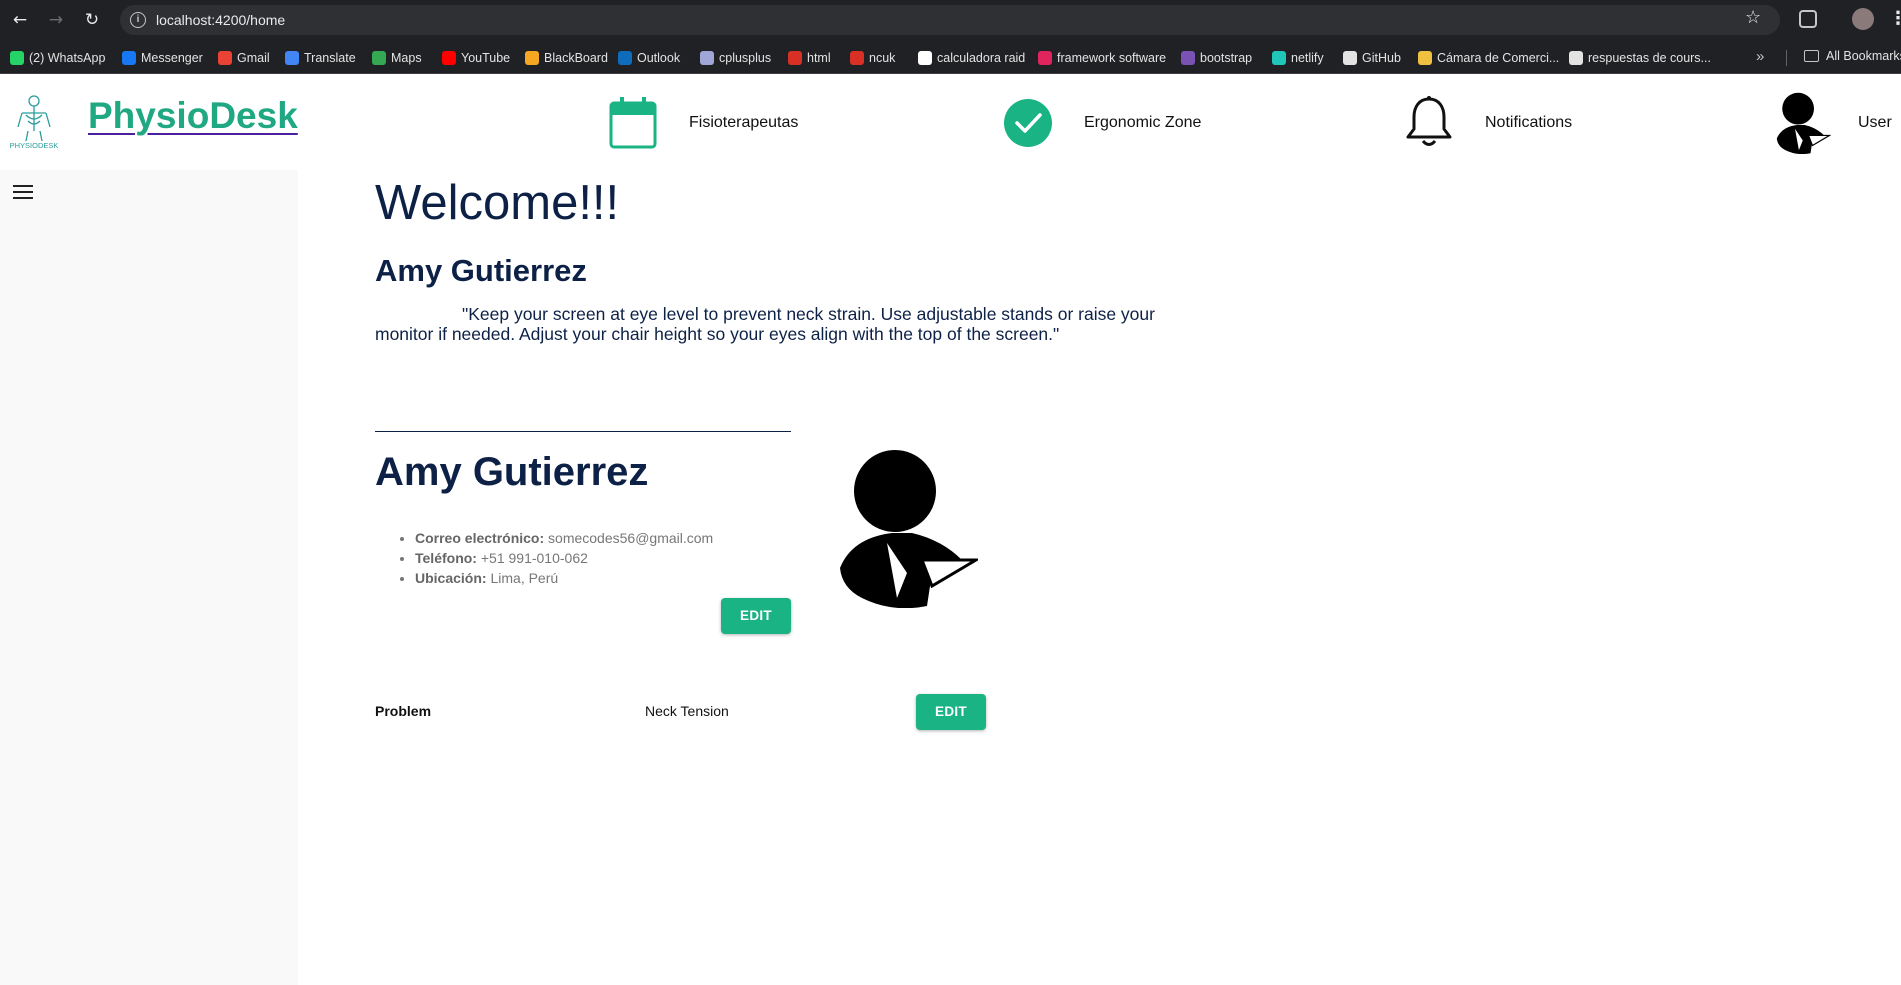 The width and height of the screenshot is (1901, 985). I want to click on bookmark-label: cplusplus, so click(745, 57).